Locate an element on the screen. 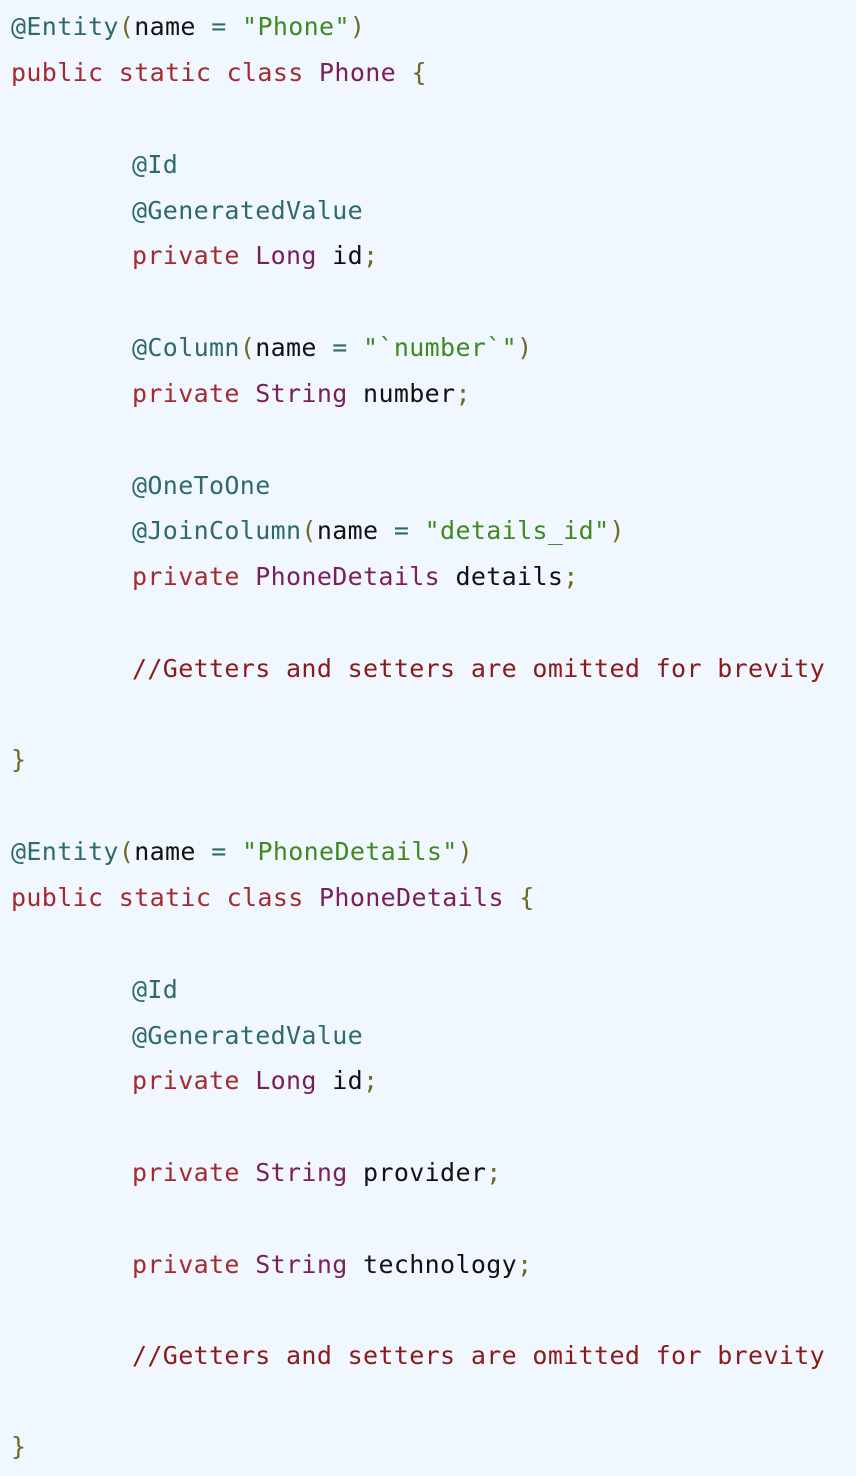  identifier: details is located at coordinates (509, 576).